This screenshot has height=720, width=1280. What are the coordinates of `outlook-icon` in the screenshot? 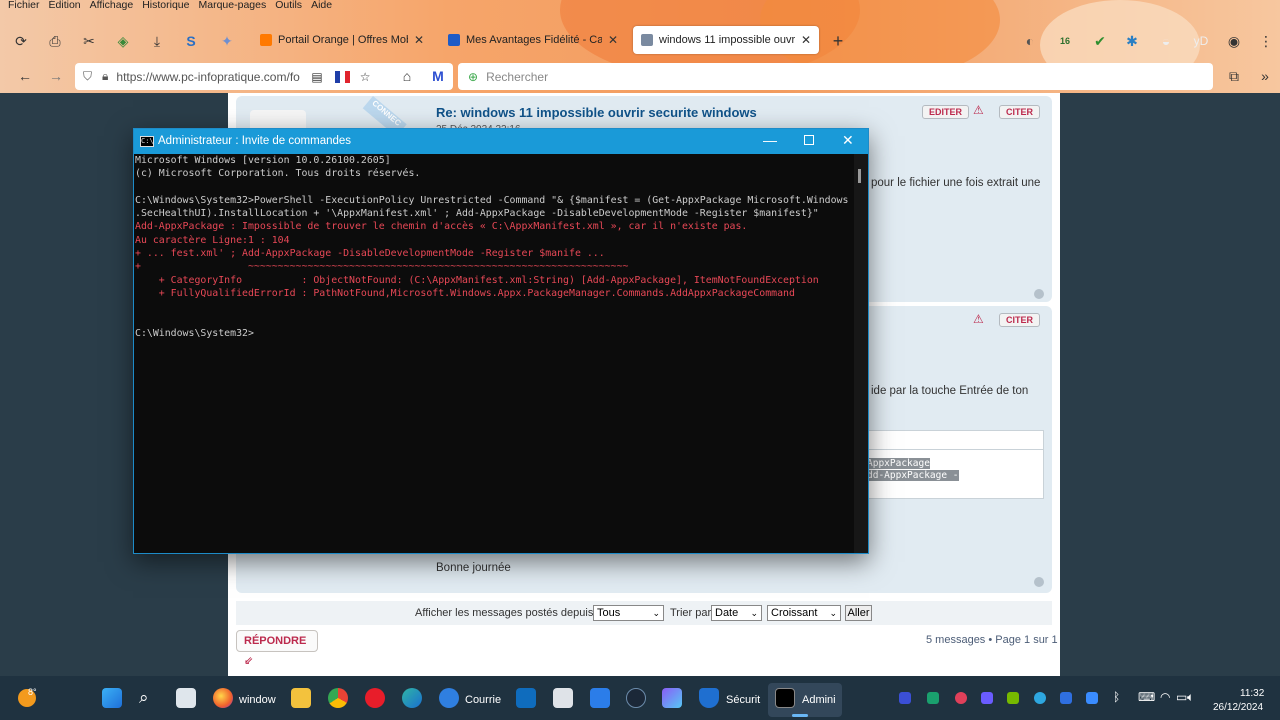 It's located at (526, 698).